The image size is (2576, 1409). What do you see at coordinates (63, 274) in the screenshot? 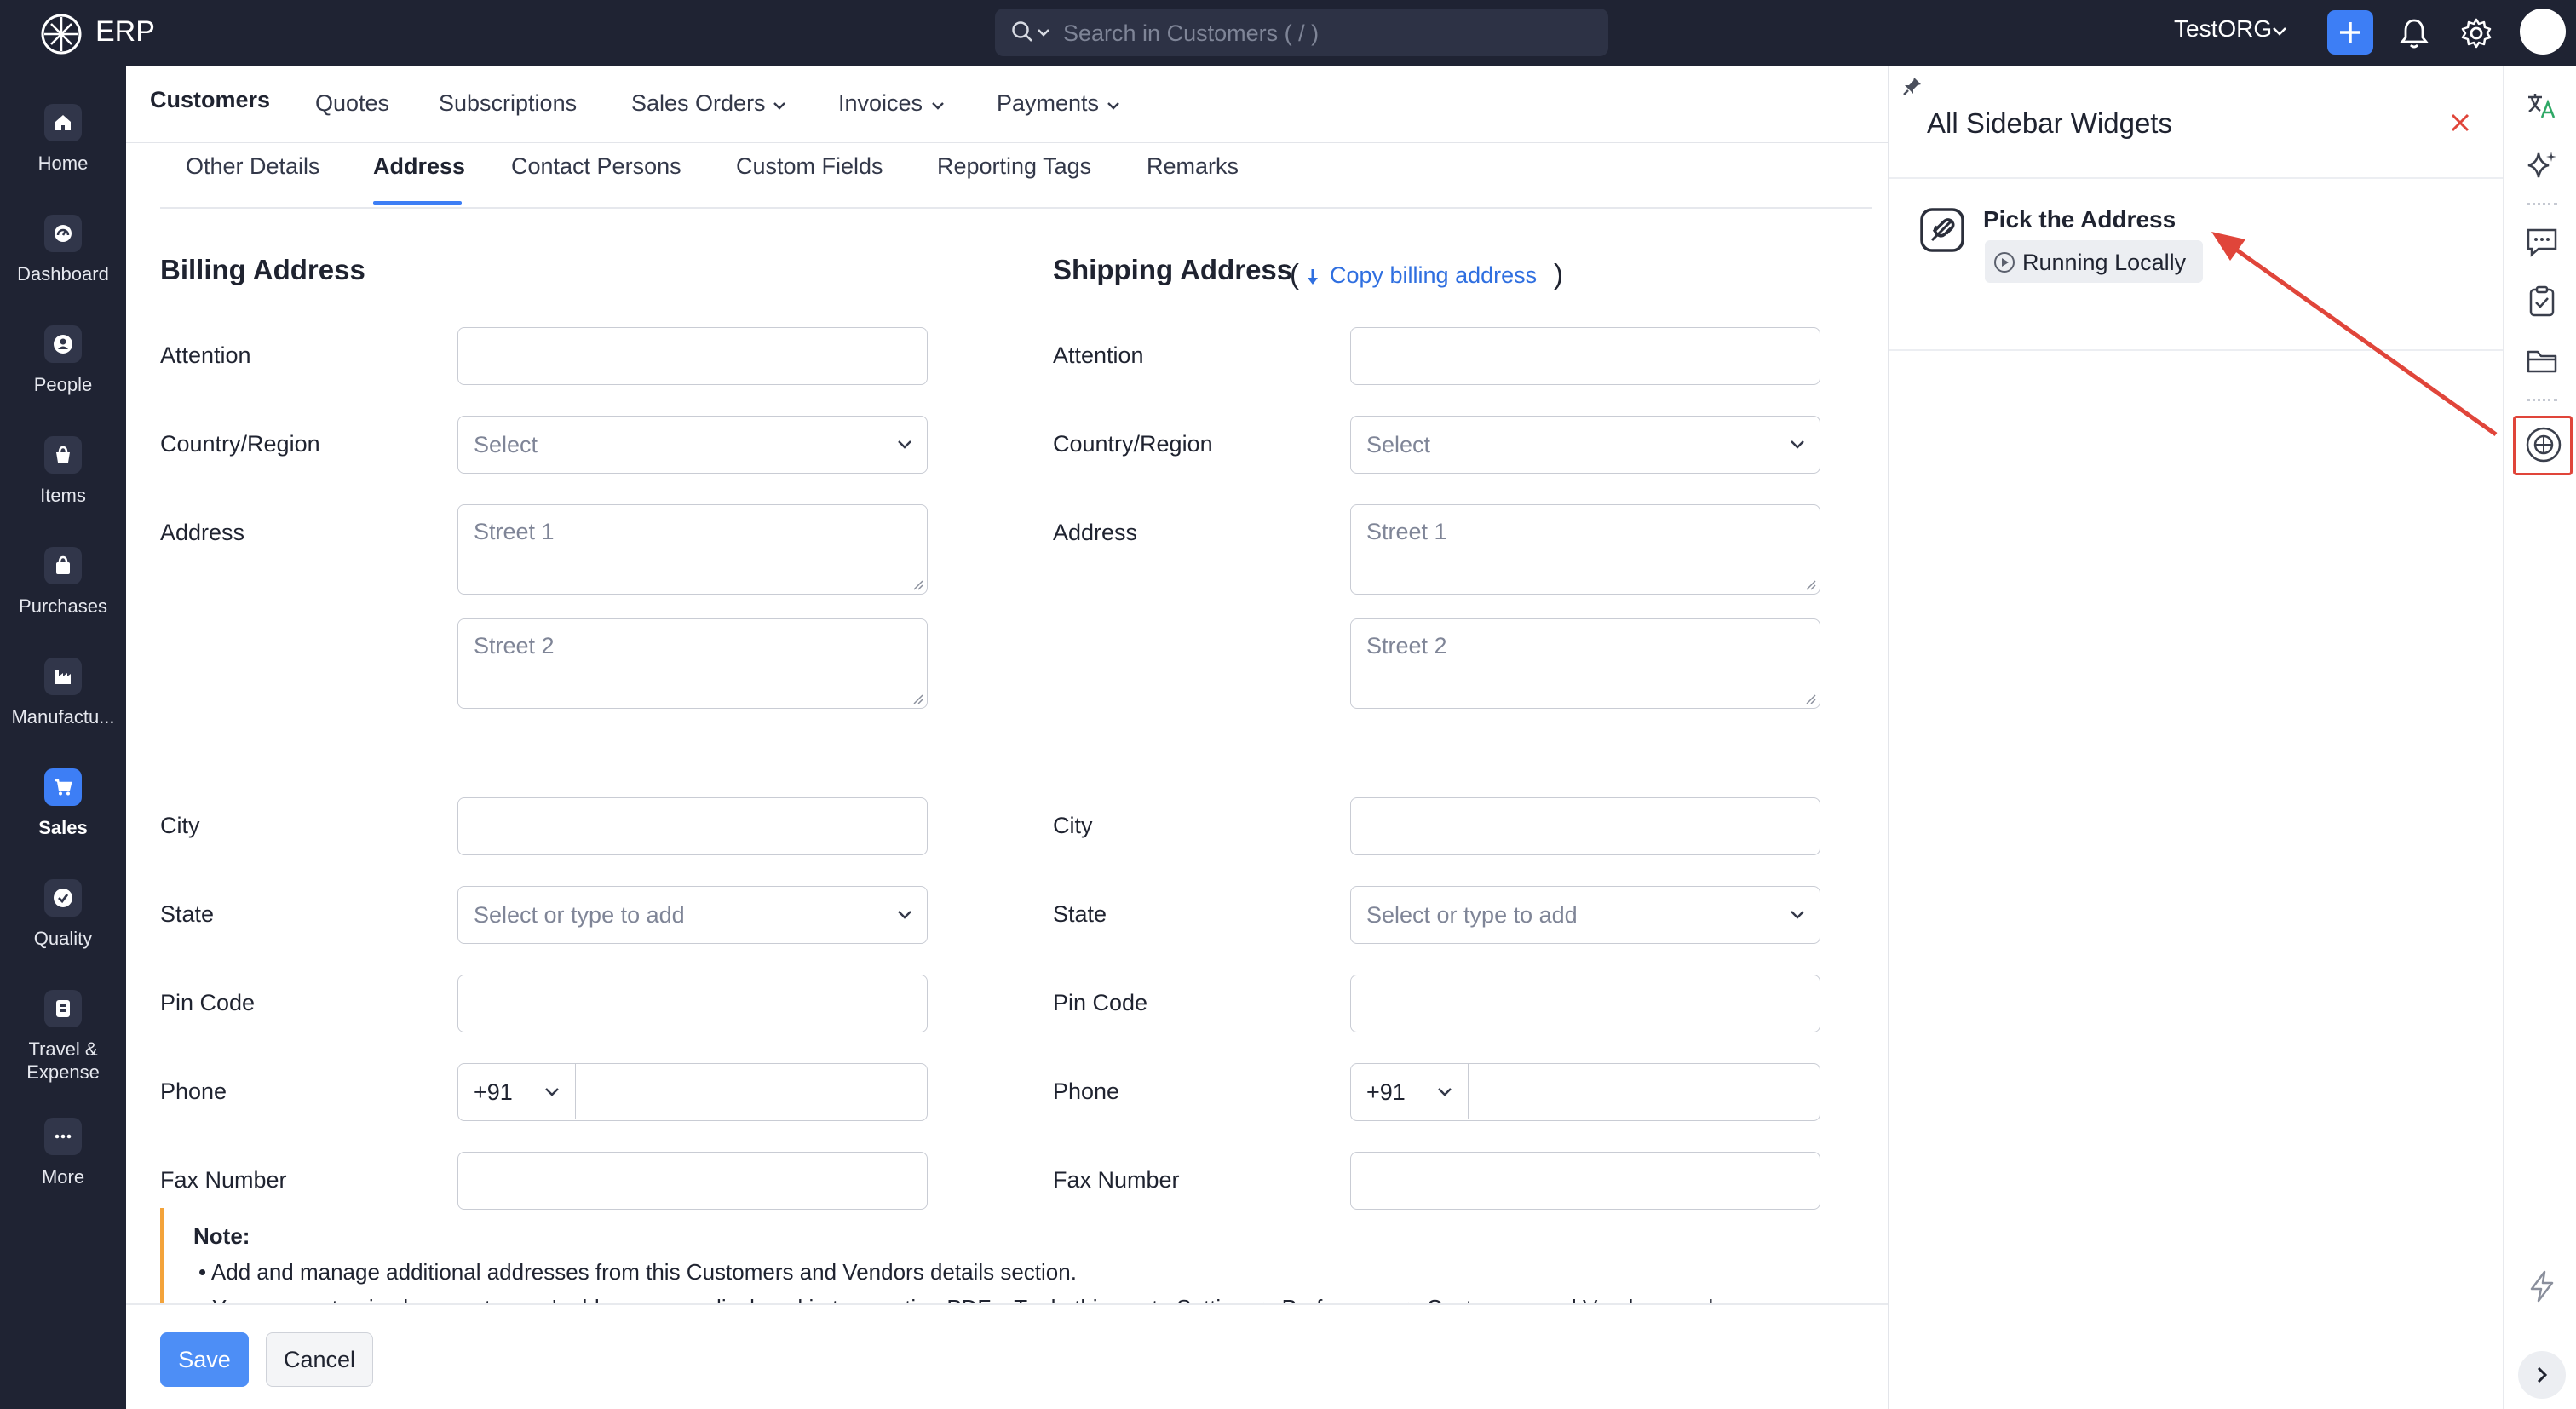
I see `nav-label: Dashboard` at bounding box center [63, 274].